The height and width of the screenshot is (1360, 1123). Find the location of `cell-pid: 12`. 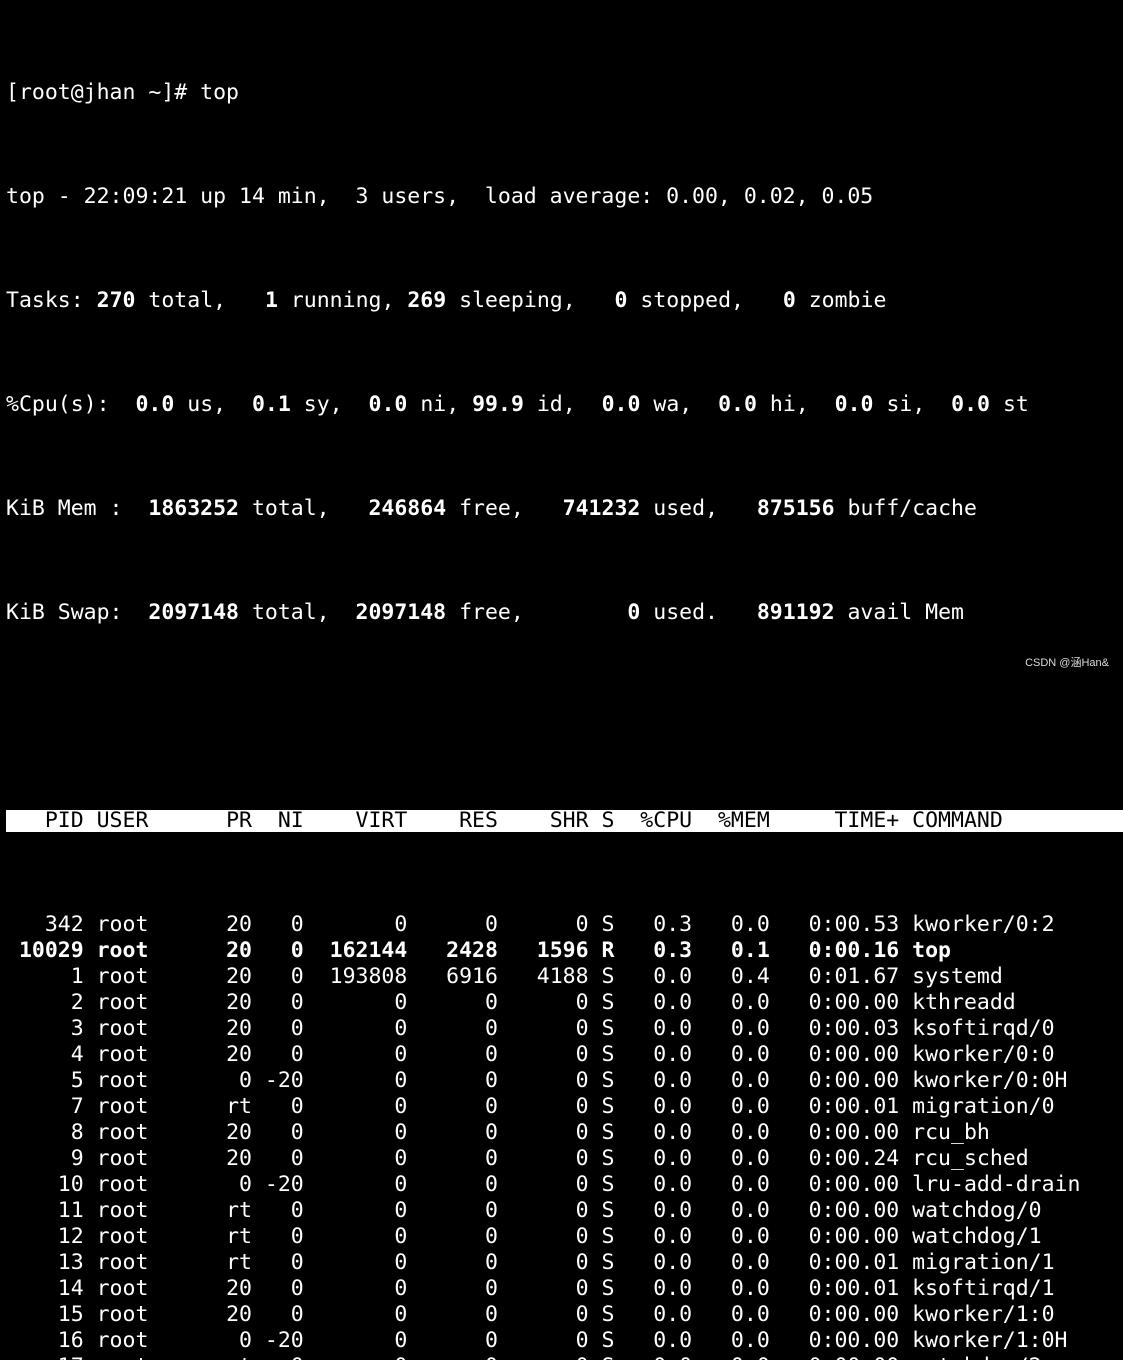

cell-pid: 12 is located at coordinates (45, 1236).